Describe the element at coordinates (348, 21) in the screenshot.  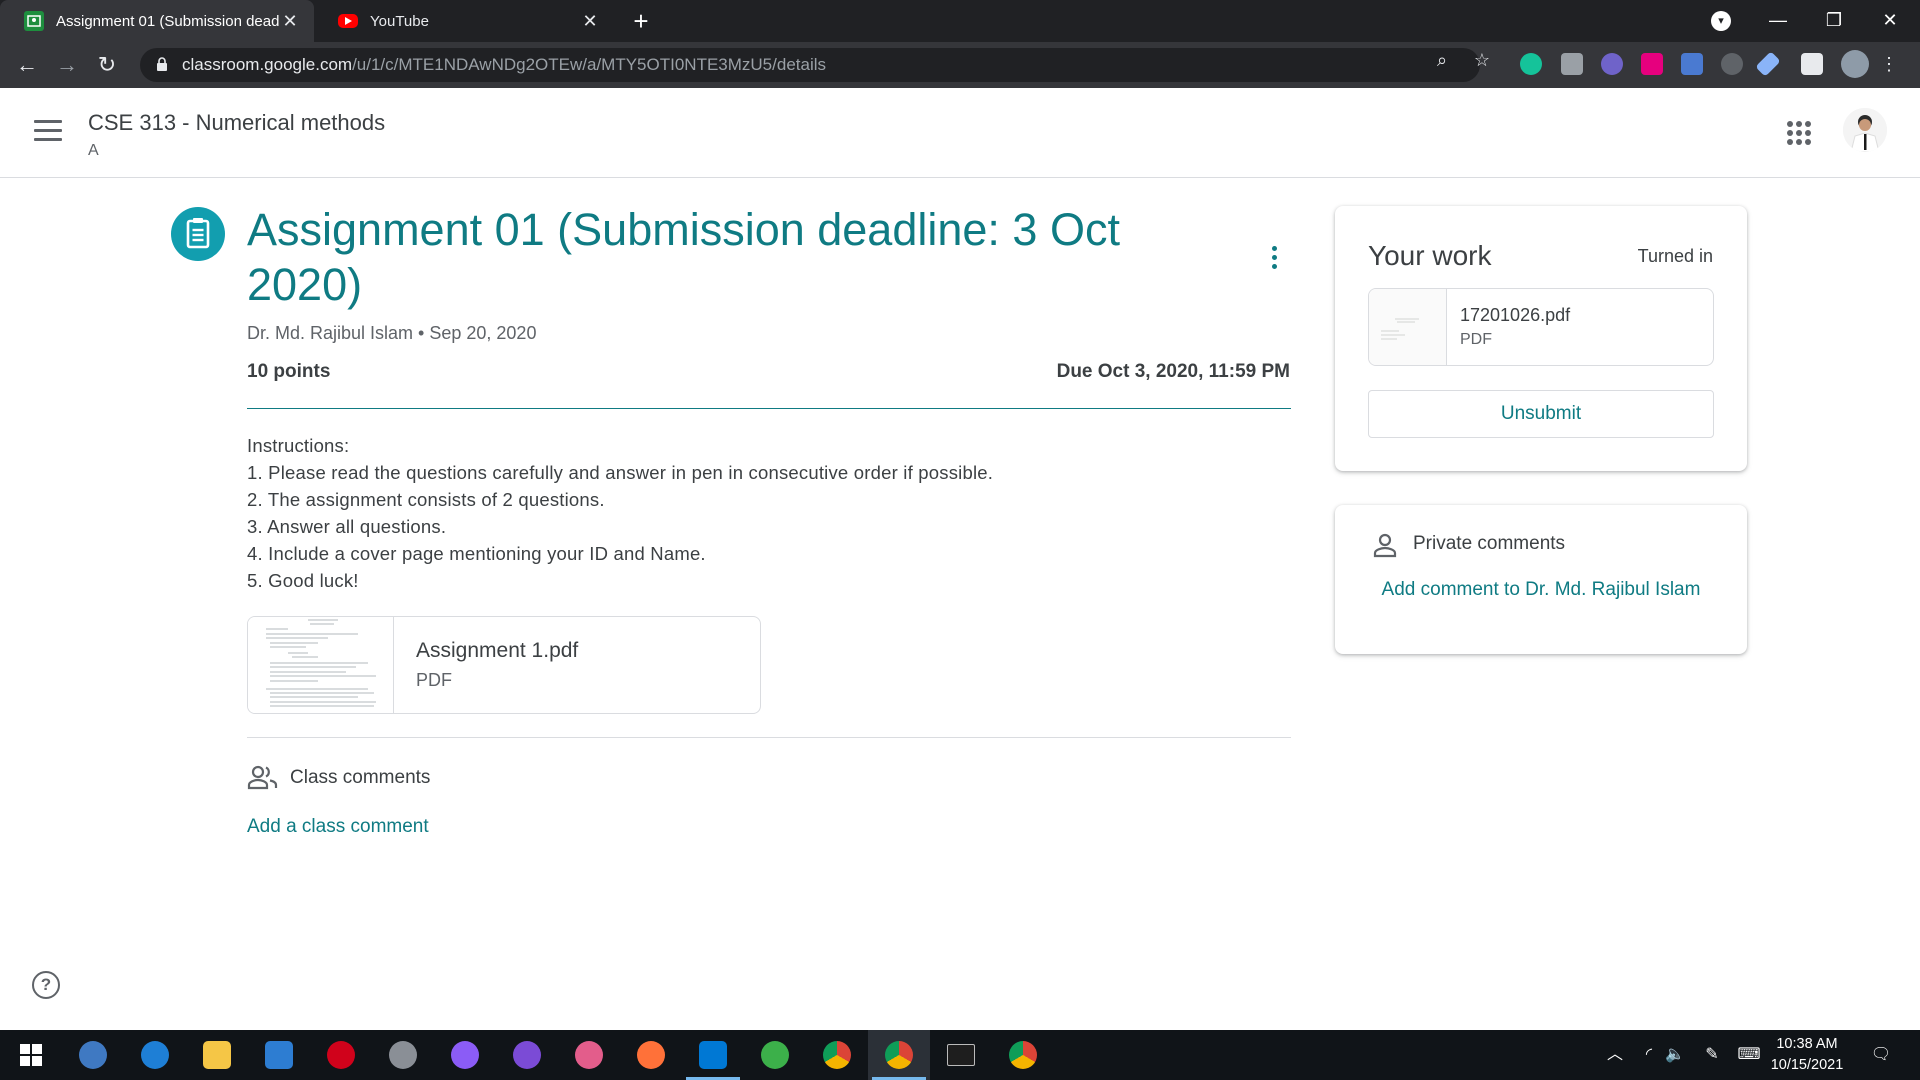
I see `youtube-favicon-icon` at that location.